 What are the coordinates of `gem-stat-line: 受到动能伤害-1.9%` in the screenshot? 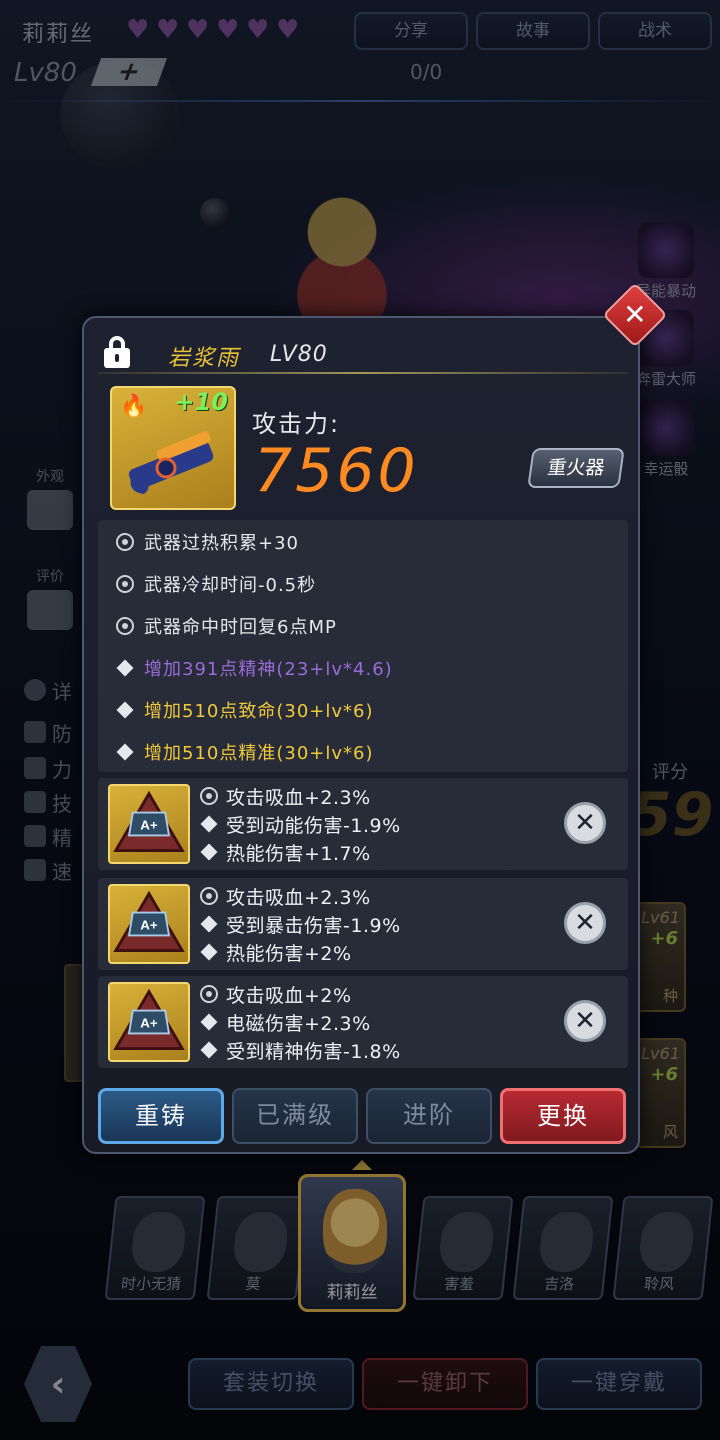 It's located at (380, 824).